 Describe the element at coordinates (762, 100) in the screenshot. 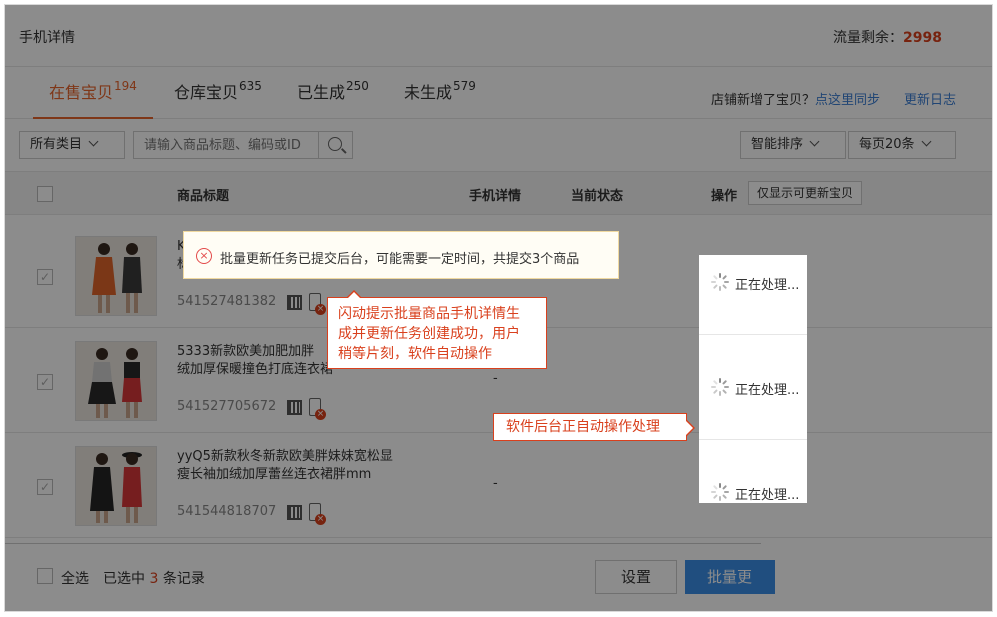

I see `sync-text: 店铺新增了宝贝？` at that location.